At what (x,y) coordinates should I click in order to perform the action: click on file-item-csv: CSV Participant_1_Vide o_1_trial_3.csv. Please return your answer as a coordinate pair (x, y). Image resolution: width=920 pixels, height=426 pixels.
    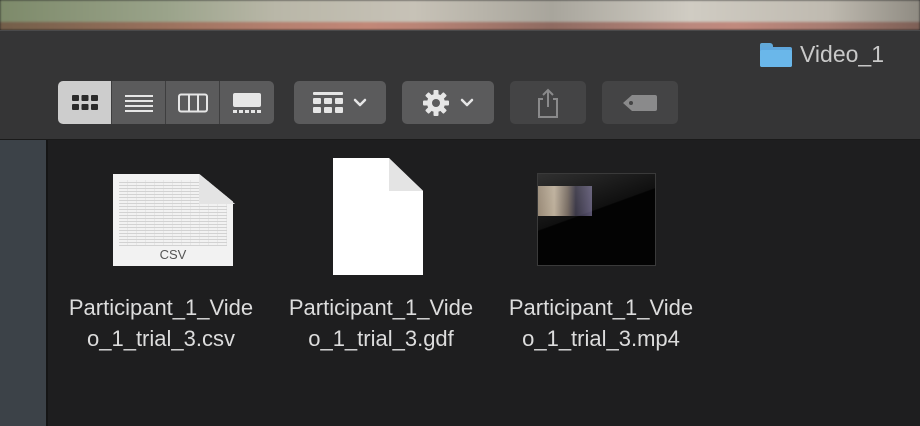
    Looking at the image, I should click on (161, 256).